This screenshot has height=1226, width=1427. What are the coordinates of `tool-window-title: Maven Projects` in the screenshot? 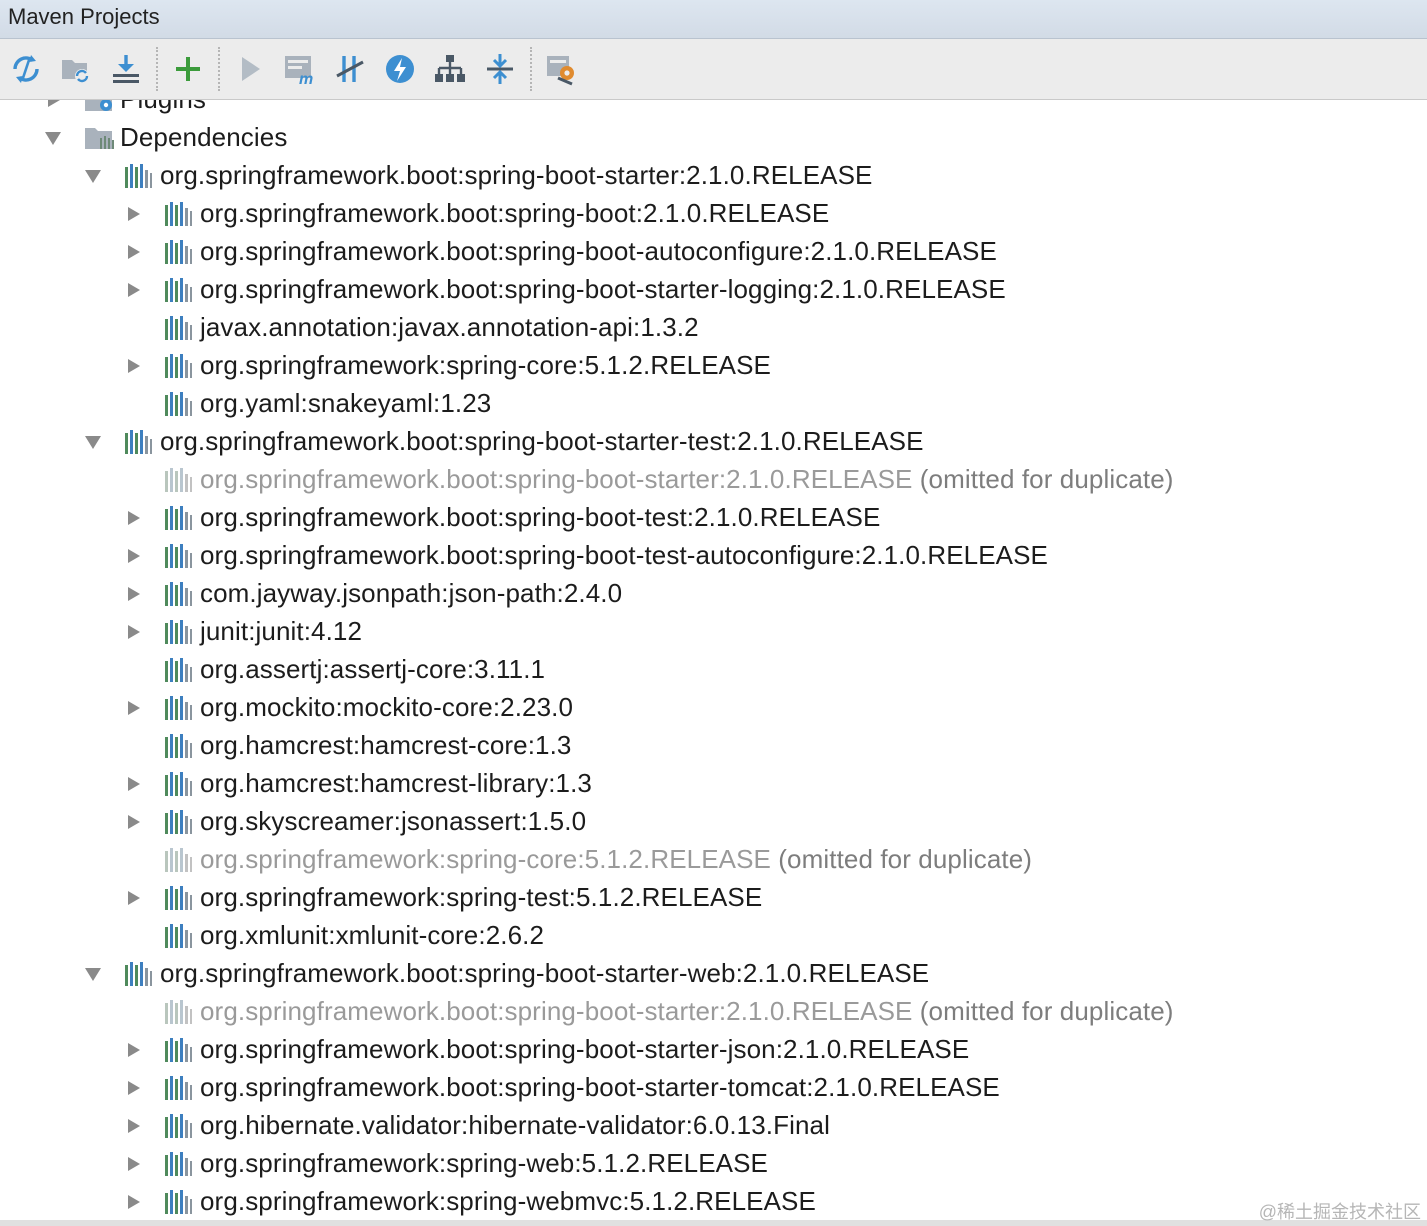 It's located at (84, 16).